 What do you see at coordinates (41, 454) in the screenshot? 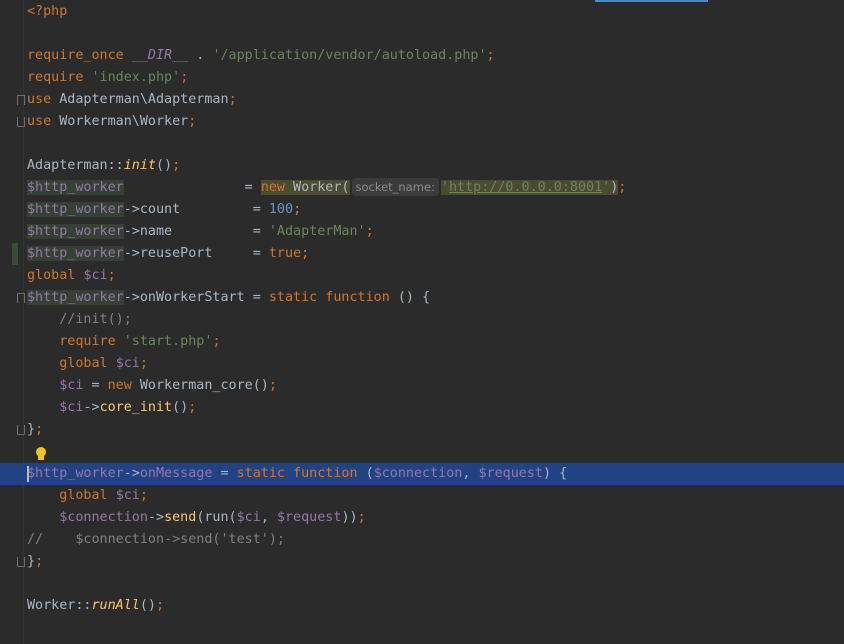
I see `lightbulb-icon` at bounding box center [41, 454].